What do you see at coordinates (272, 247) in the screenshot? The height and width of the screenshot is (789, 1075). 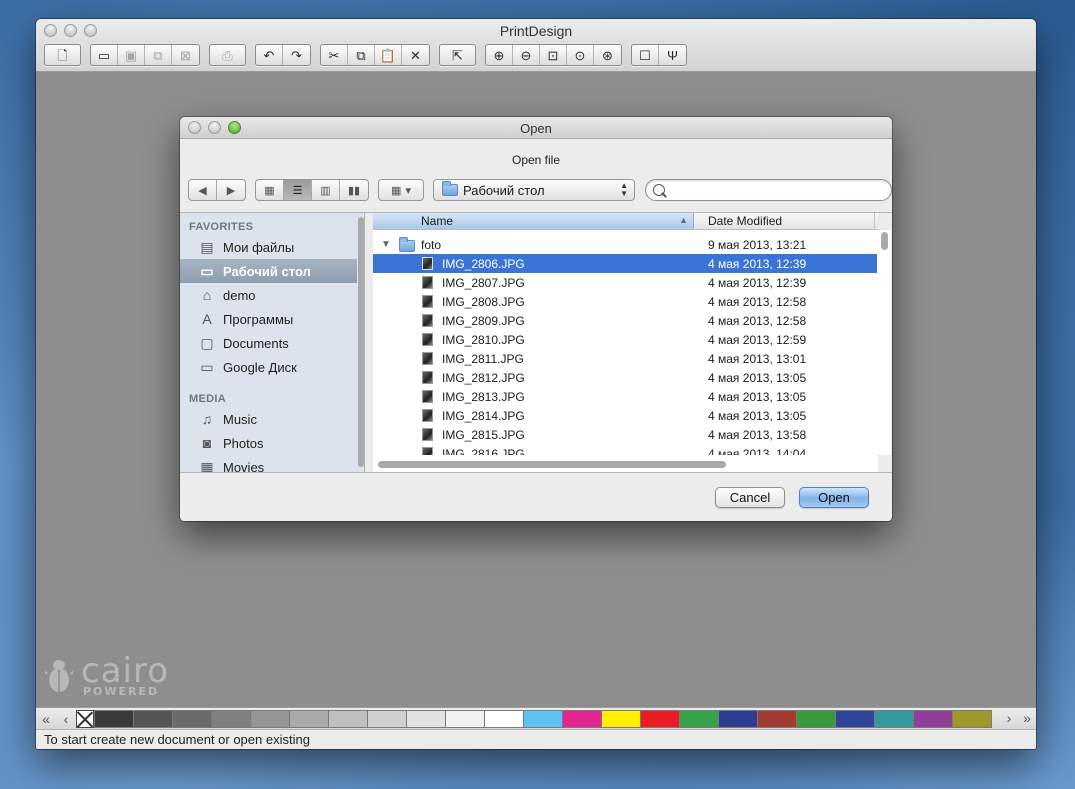 I see `sidebar-item: ▤ Мои файлы` at bounding box center [272, 247].